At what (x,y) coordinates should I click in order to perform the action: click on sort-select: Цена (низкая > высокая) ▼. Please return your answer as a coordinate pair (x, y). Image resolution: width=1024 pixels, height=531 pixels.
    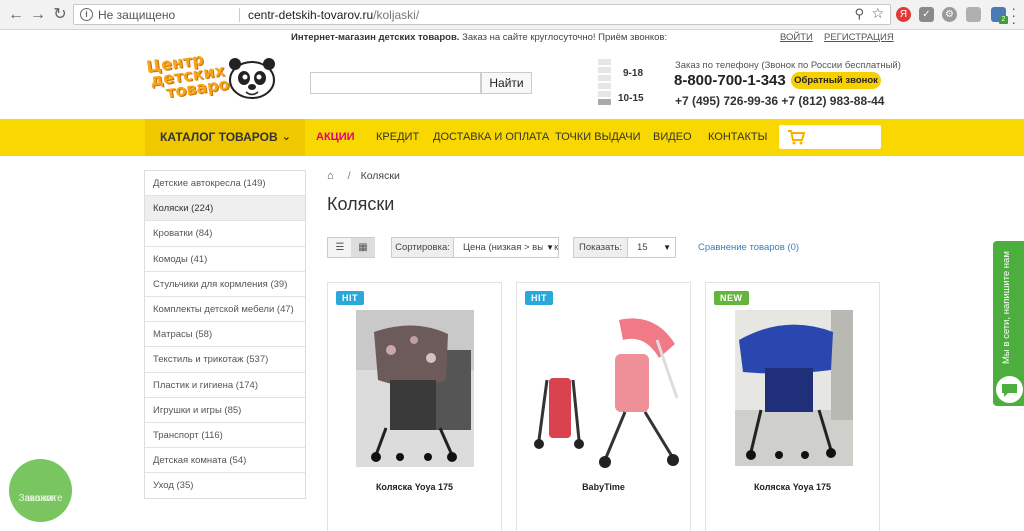
    Looking at the image, I should click on (506, 247).